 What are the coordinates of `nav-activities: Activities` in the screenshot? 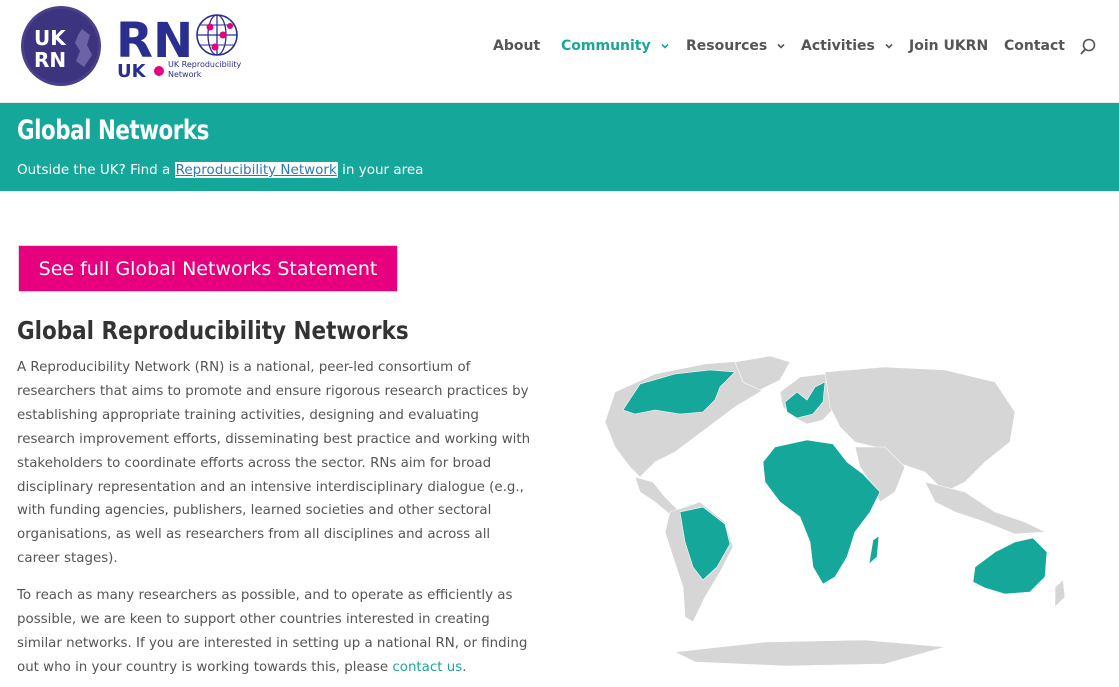 It's located at (848, 46).